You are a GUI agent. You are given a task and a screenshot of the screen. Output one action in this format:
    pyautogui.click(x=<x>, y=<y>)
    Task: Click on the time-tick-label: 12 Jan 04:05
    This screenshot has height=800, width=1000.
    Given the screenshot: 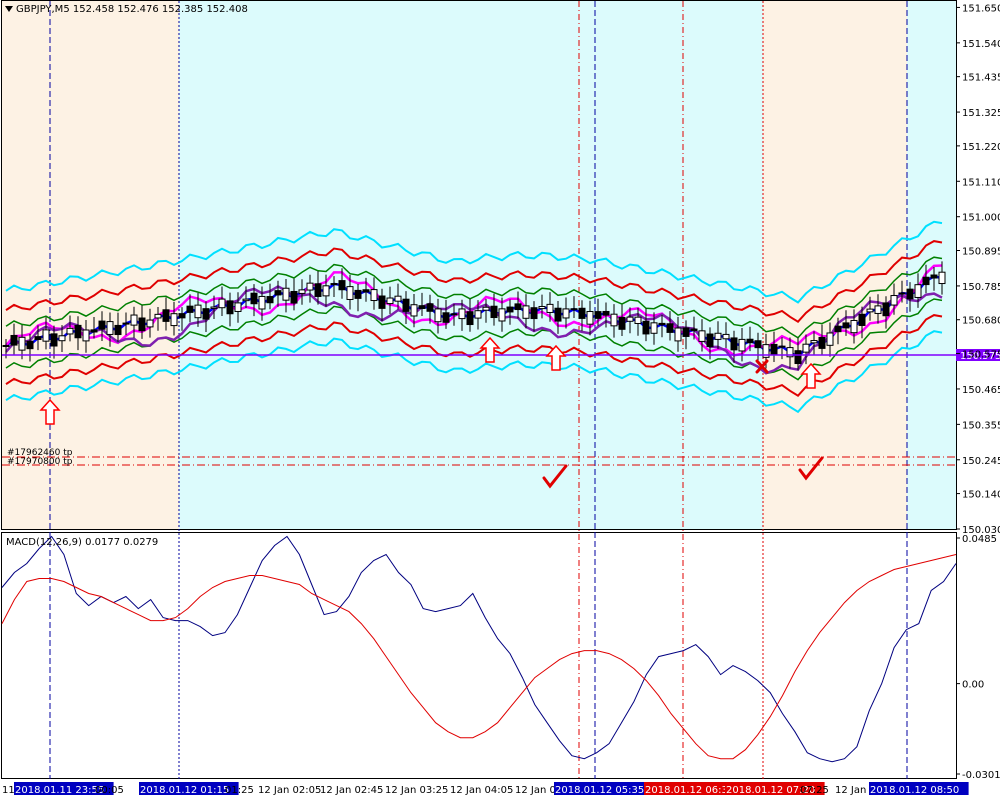 What is the action you would take?
    pyautogui.click(x=481, y=790)
    